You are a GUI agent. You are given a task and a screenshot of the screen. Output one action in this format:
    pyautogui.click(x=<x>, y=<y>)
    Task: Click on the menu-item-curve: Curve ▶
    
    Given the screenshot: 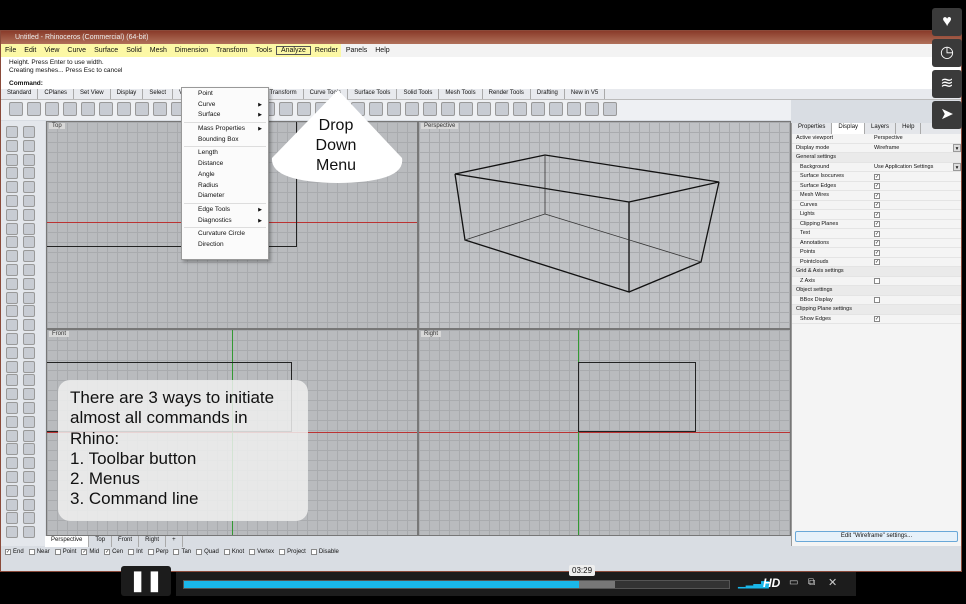 What is the action you would take?
    pyautogui.click(x=225, y=105)
    